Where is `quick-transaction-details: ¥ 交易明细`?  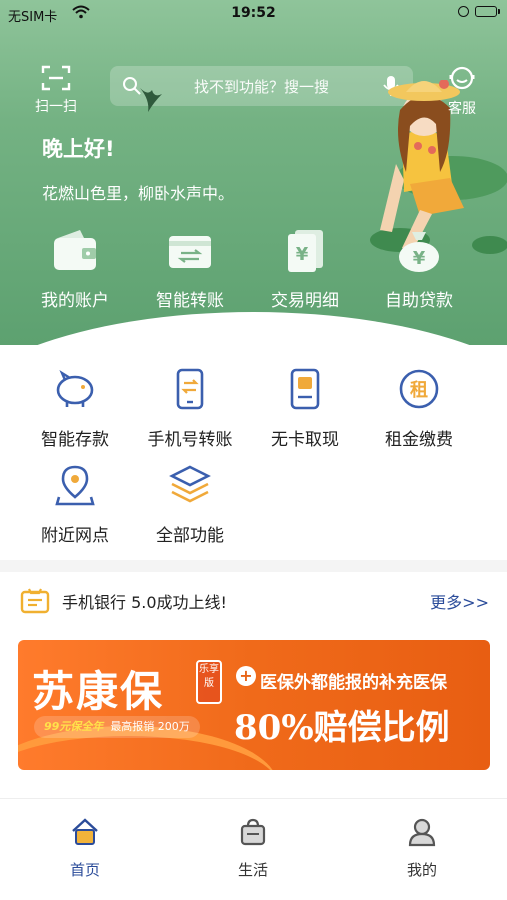 quick-transaction-details: ¥ 交易明细 is located at coordinates (305, 269).